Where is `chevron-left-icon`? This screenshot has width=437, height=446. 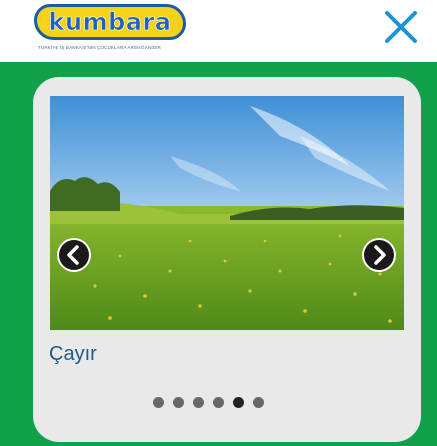 chevron-left-icon is located at coordinates (74, 255).